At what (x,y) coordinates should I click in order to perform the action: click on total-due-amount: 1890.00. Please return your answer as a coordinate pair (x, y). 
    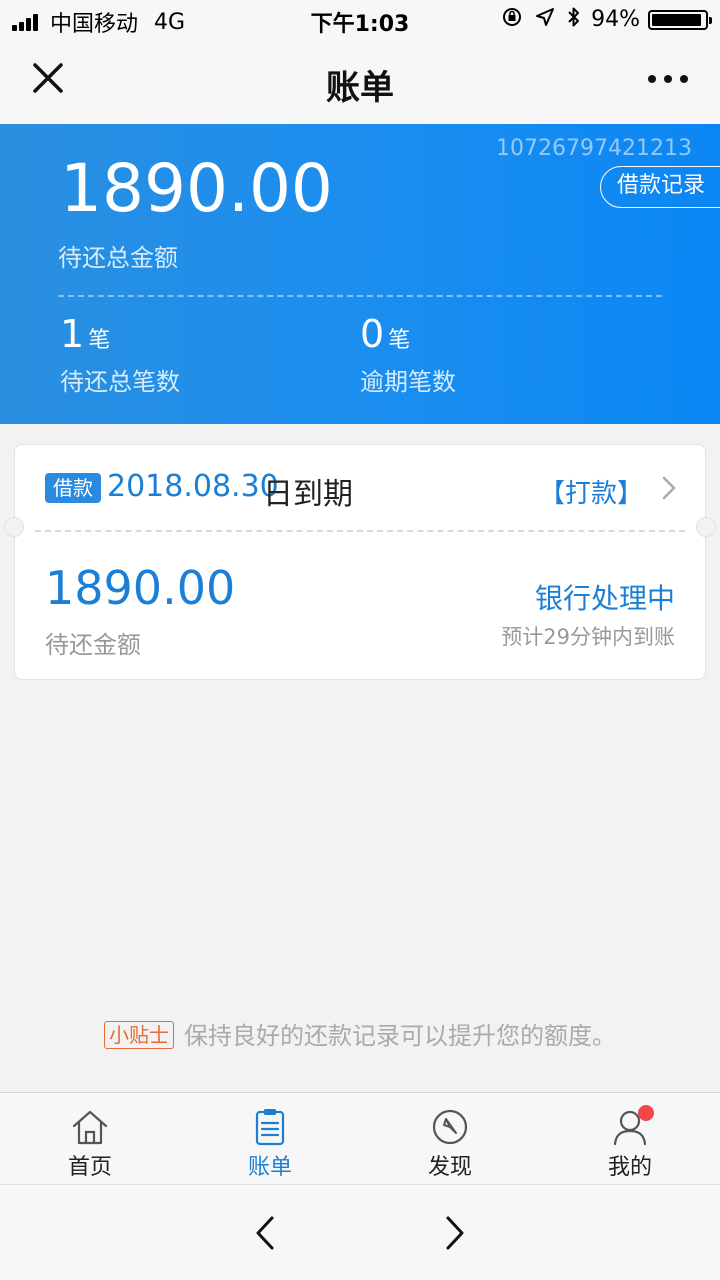
    Looking at the image, I should click on (196, 188).